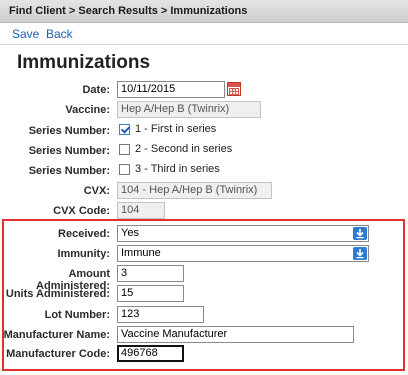 Image resolution: width=408 pixels, height=375 pixels. Describe the element at coordinates (235, 334) in the screenshot. I see `manufacturer-name-input: Vaccine Manufacturer` at that location.